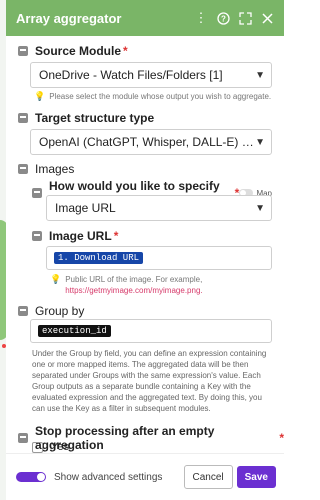  What do you see at coordinates (267, 18) in the screenshot?
I see `close-icon` at bounding box center [267, 18].